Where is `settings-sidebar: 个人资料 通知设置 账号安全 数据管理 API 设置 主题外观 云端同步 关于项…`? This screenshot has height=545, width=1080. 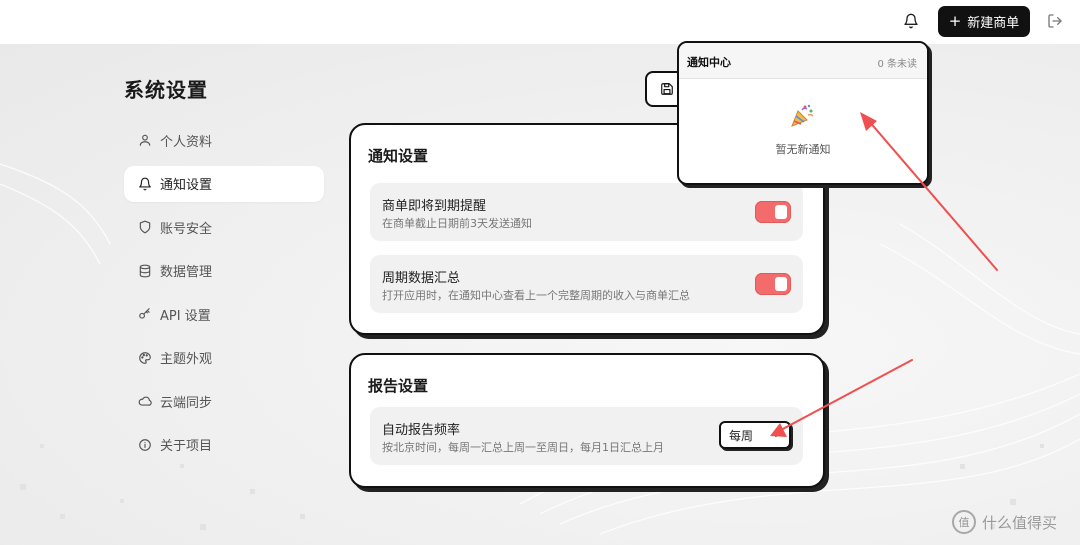
settings-sidebar: 个人资料 通知设置 账号安全 数据管理 API 设置 主题外观 云端同步 关于项… is located at coordinates (224, 296).